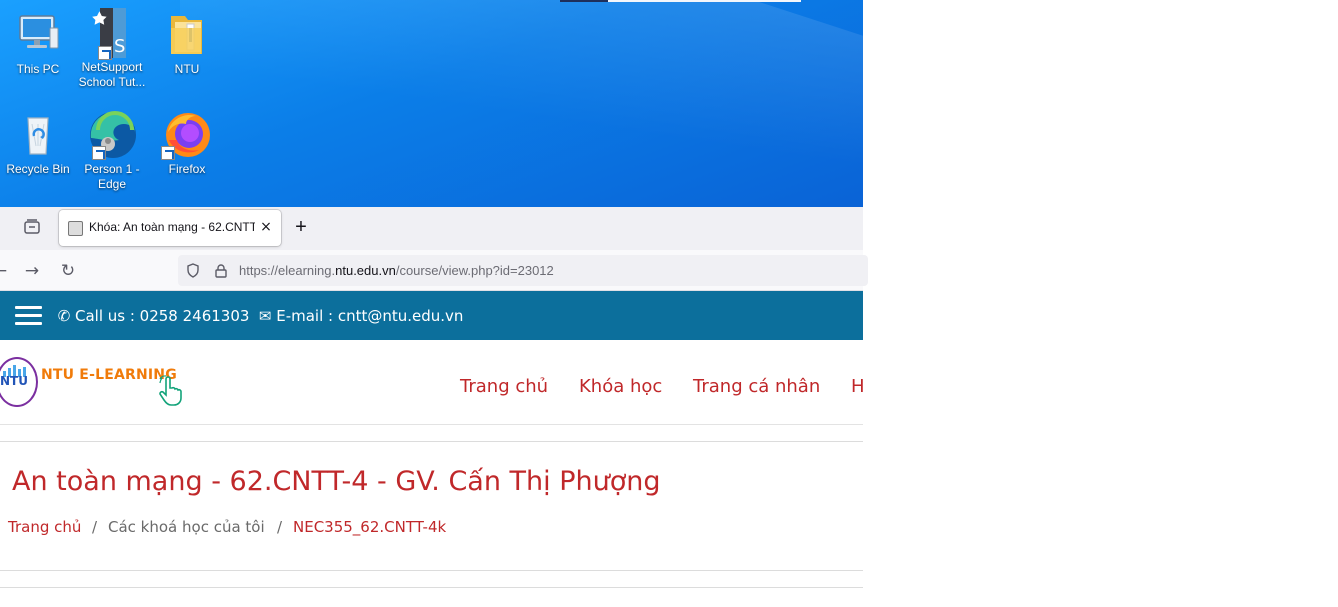 The image size is (1338, 607). What do you see at coordinates (32, 271) in the screenshot?
I see `forward-button: →` at bounding box center [32, 271].